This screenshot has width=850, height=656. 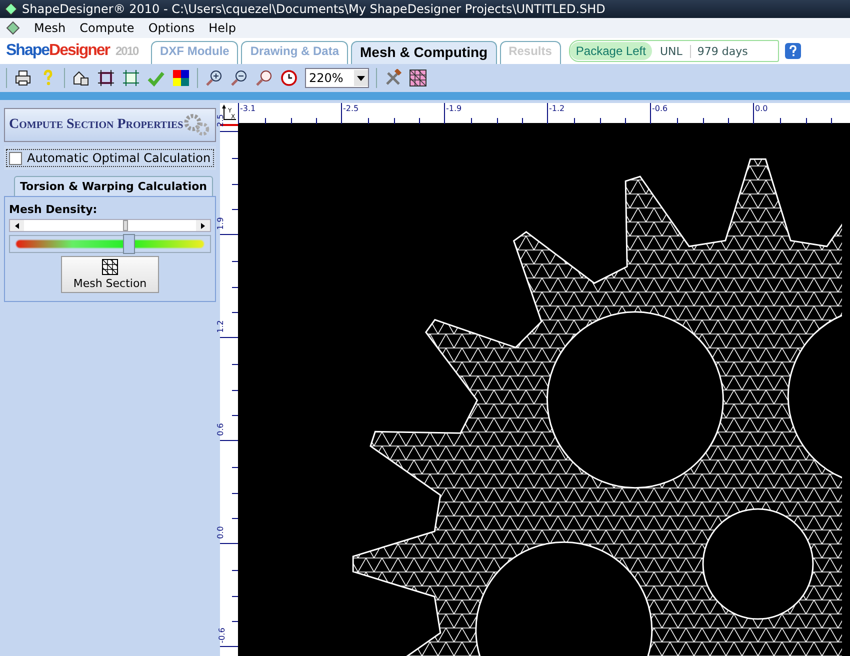 I want to click on mesh-section-button: Mesh Section, so click(x=110, y=274).